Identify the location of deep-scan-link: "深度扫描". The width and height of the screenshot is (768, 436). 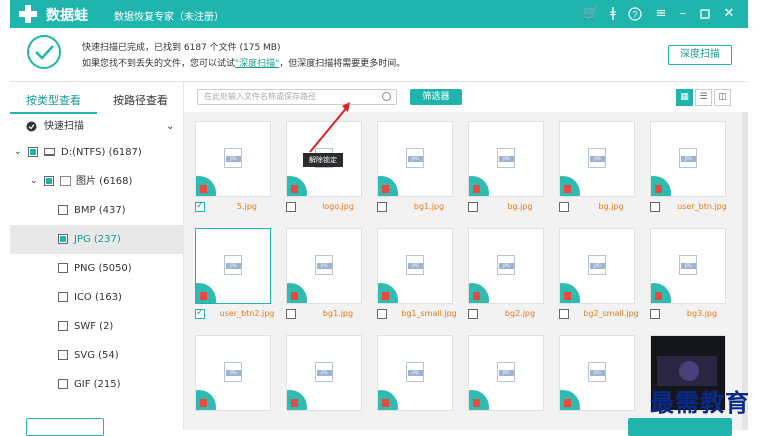
(257, 64).